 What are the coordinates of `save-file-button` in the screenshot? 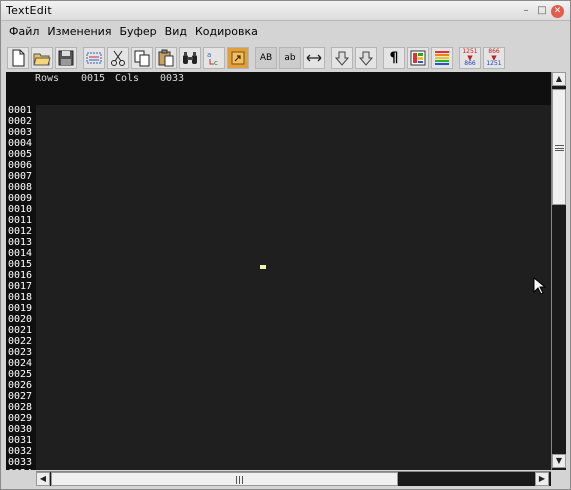 It's located at (66, 57).